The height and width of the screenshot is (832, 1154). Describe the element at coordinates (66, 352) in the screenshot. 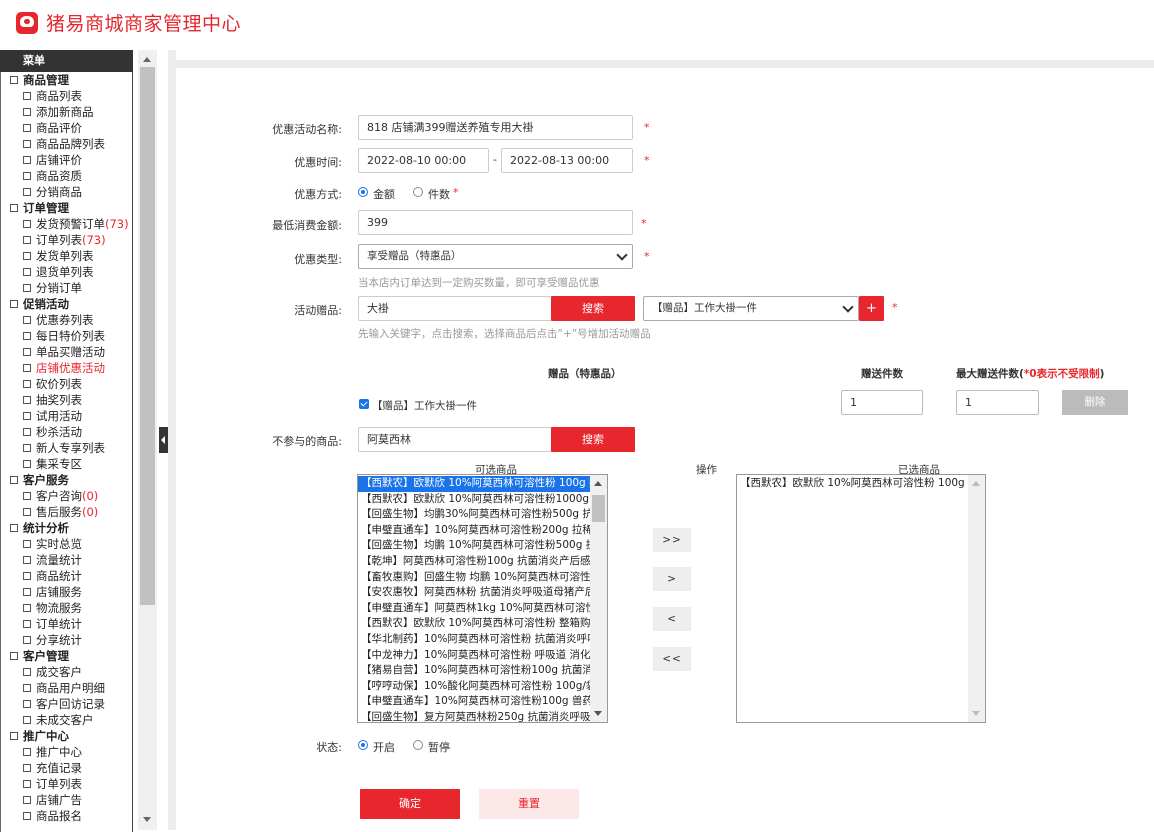

I see `sidebar-item: 单品买赠活动` at that location.